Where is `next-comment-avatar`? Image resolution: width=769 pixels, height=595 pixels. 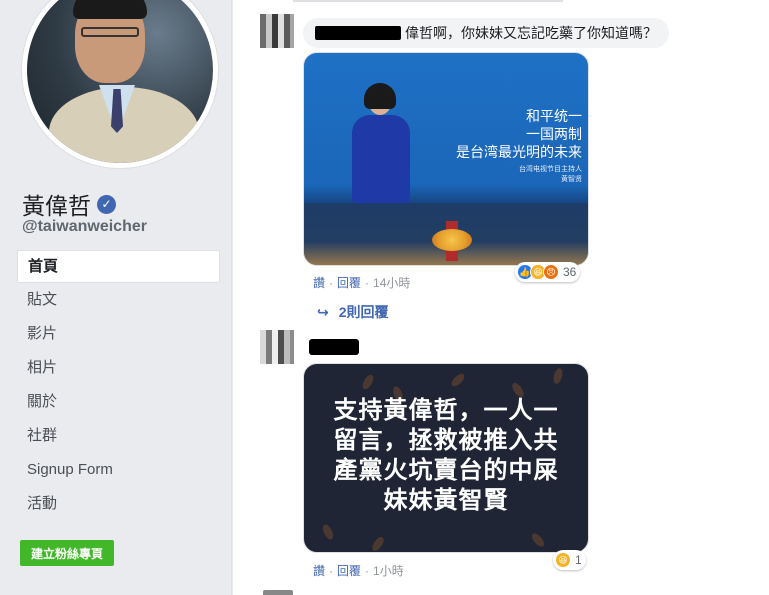
next-comment-avatar is located at coordinates (278, 592).